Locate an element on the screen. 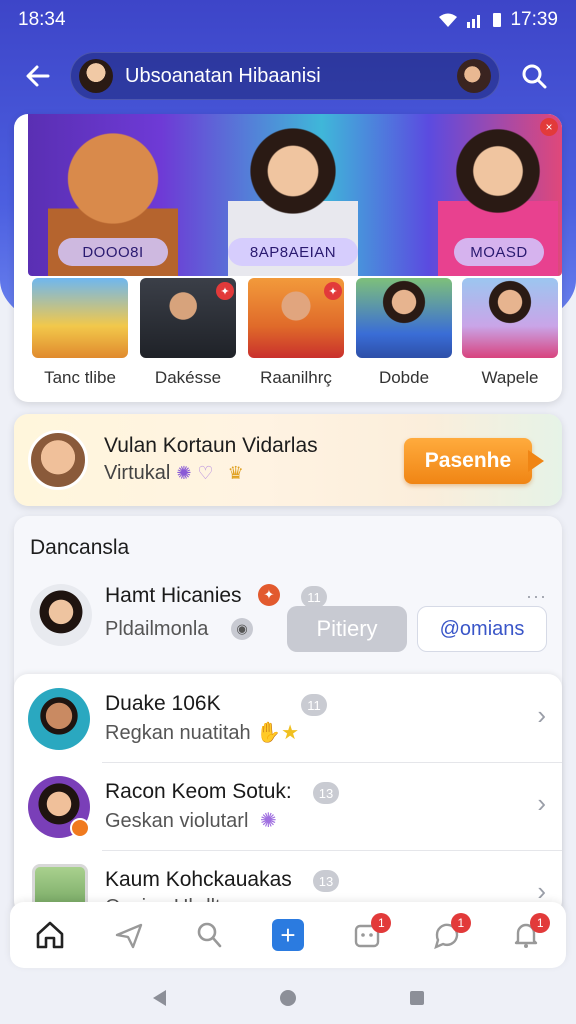 The width and height of the screenshot is (576, 1024). home-circle-icon is located at coordinates (288, 998).